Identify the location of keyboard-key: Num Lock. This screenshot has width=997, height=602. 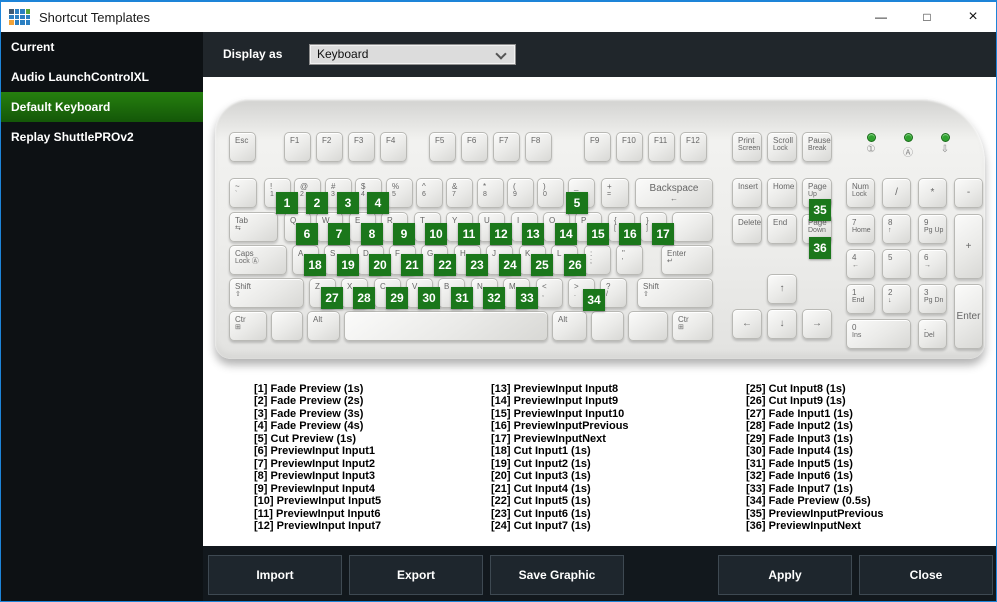
(860, 193).